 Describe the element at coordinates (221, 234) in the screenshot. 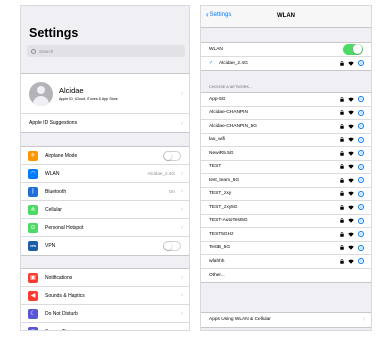

I see `network-name: TEST5GHz` at that location.